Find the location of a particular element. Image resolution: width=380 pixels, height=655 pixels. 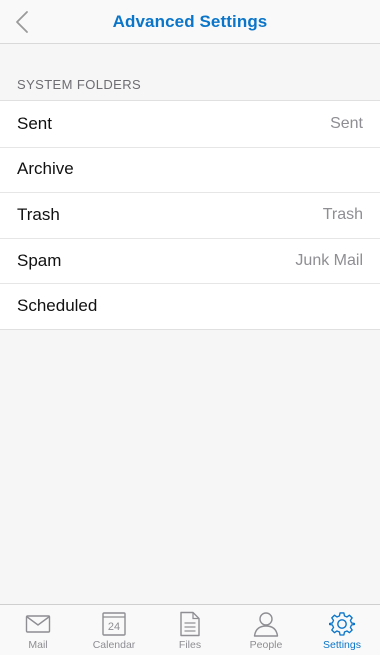

tab-files: Files is located at coordinates (190, 630).